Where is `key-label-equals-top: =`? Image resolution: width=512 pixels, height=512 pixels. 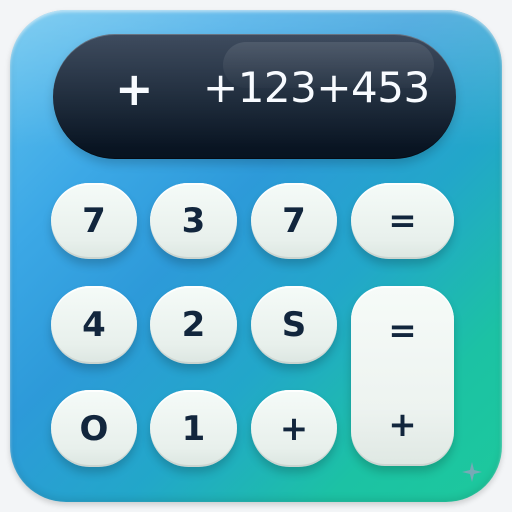 key-label-equals-top: = is located at coordinates (402, 221).